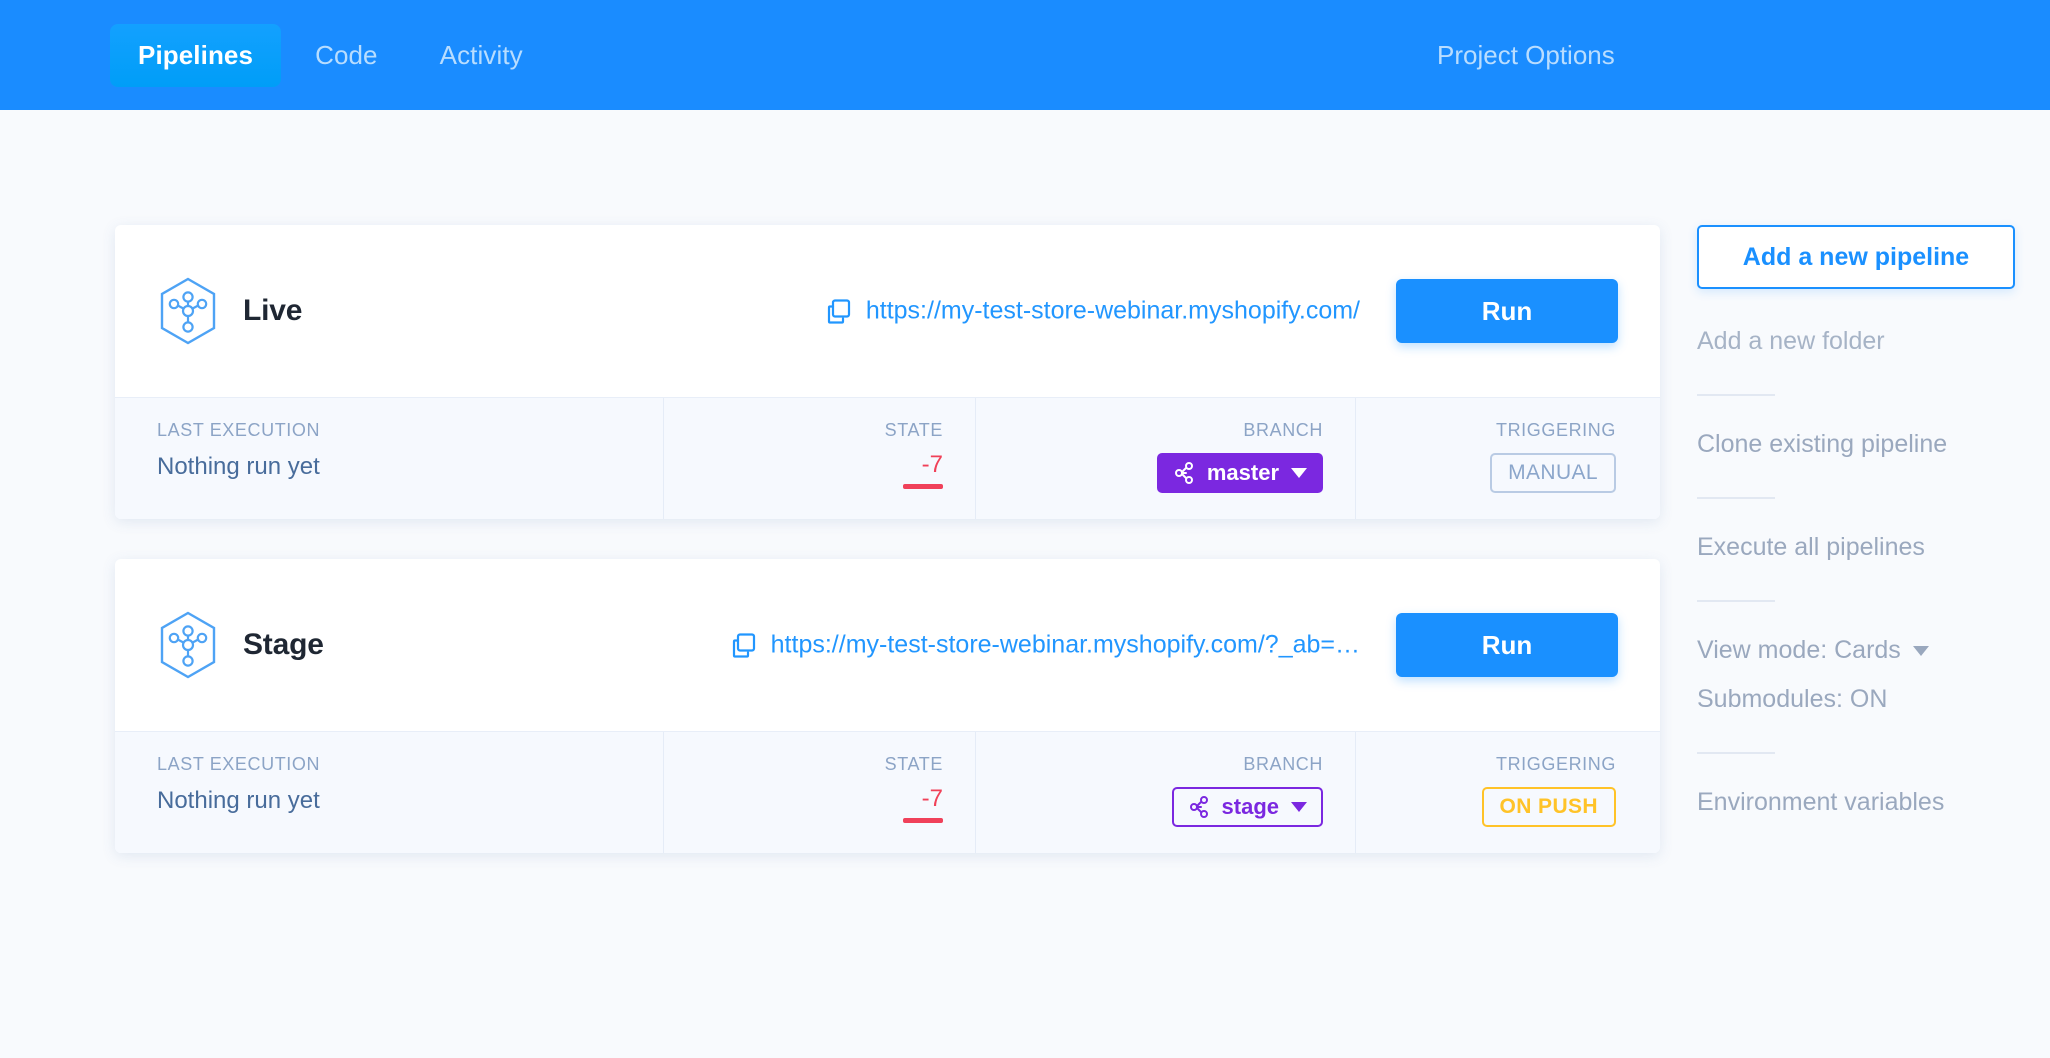  What do you see at coordinates (1820, 802) in the screenshot?
I see `environment-variables-link: Environment variables` at bounding box center [1820, 802].